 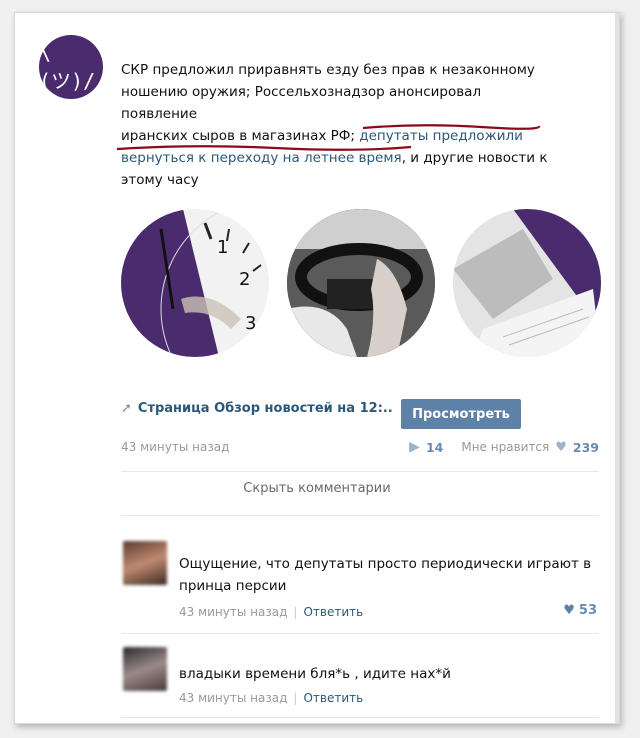 I want to click on documents-image, so click(x=527, y=283).